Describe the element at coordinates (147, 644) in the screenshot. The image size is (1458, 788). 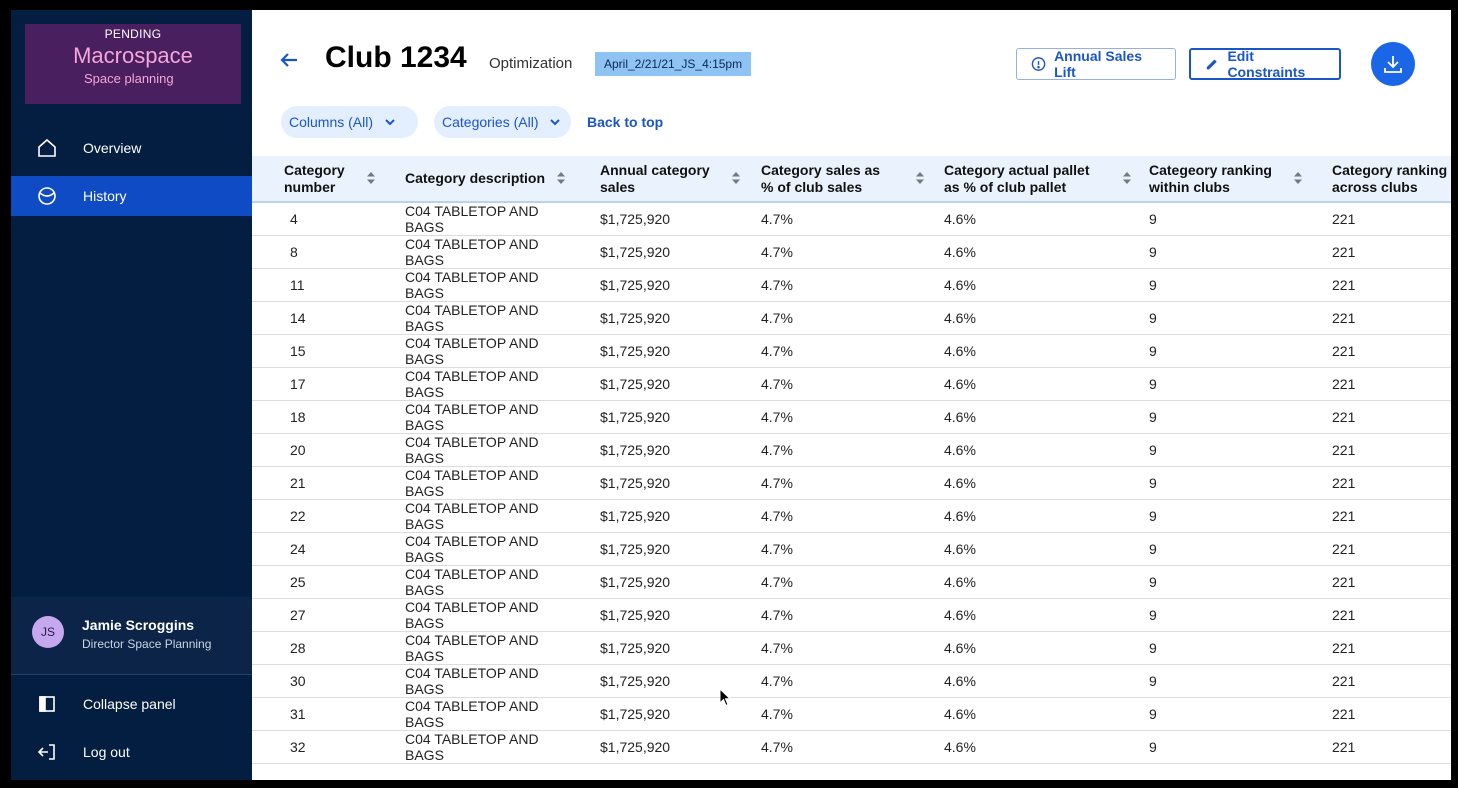
I see `user-role: Director Space Planning` at that location.